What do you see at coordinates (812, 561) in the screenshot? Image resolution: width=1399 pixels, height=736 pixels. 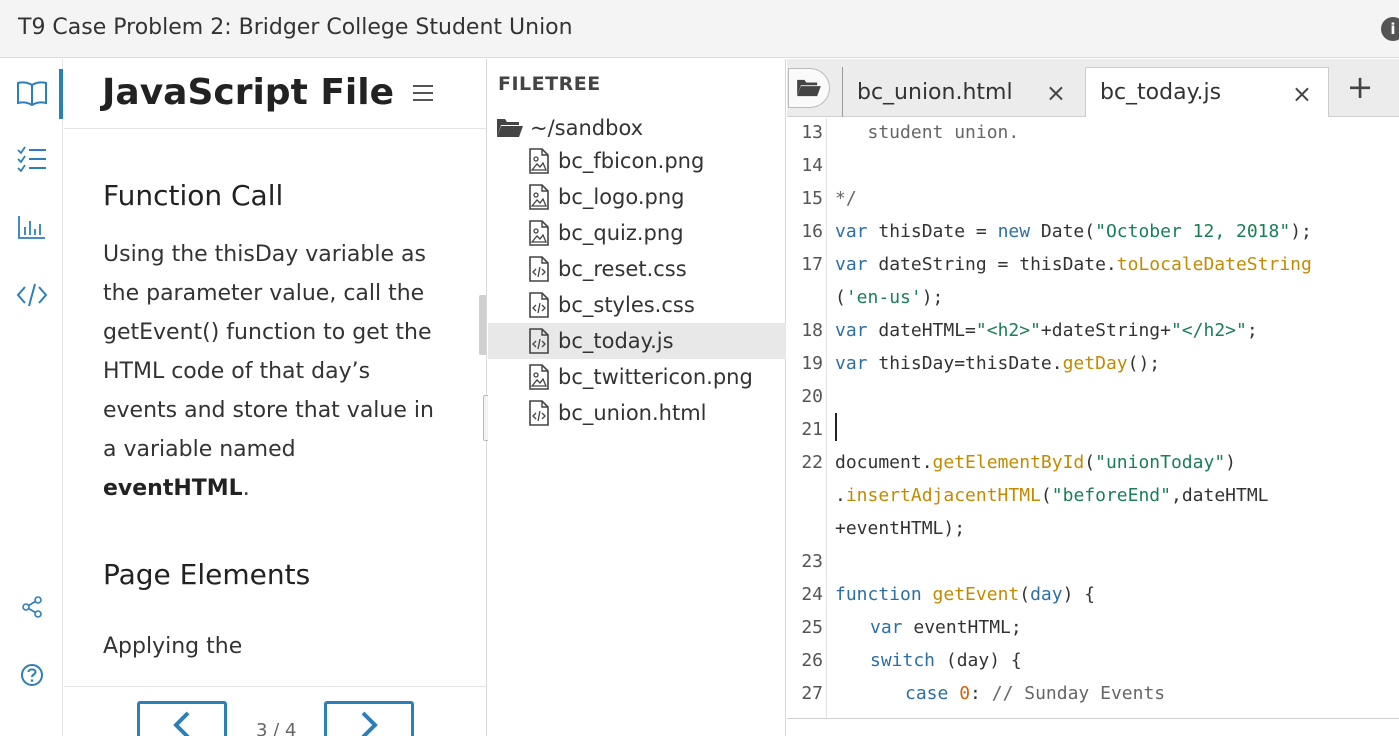 I see `line-number: 23` at bounding box center [812, 561].